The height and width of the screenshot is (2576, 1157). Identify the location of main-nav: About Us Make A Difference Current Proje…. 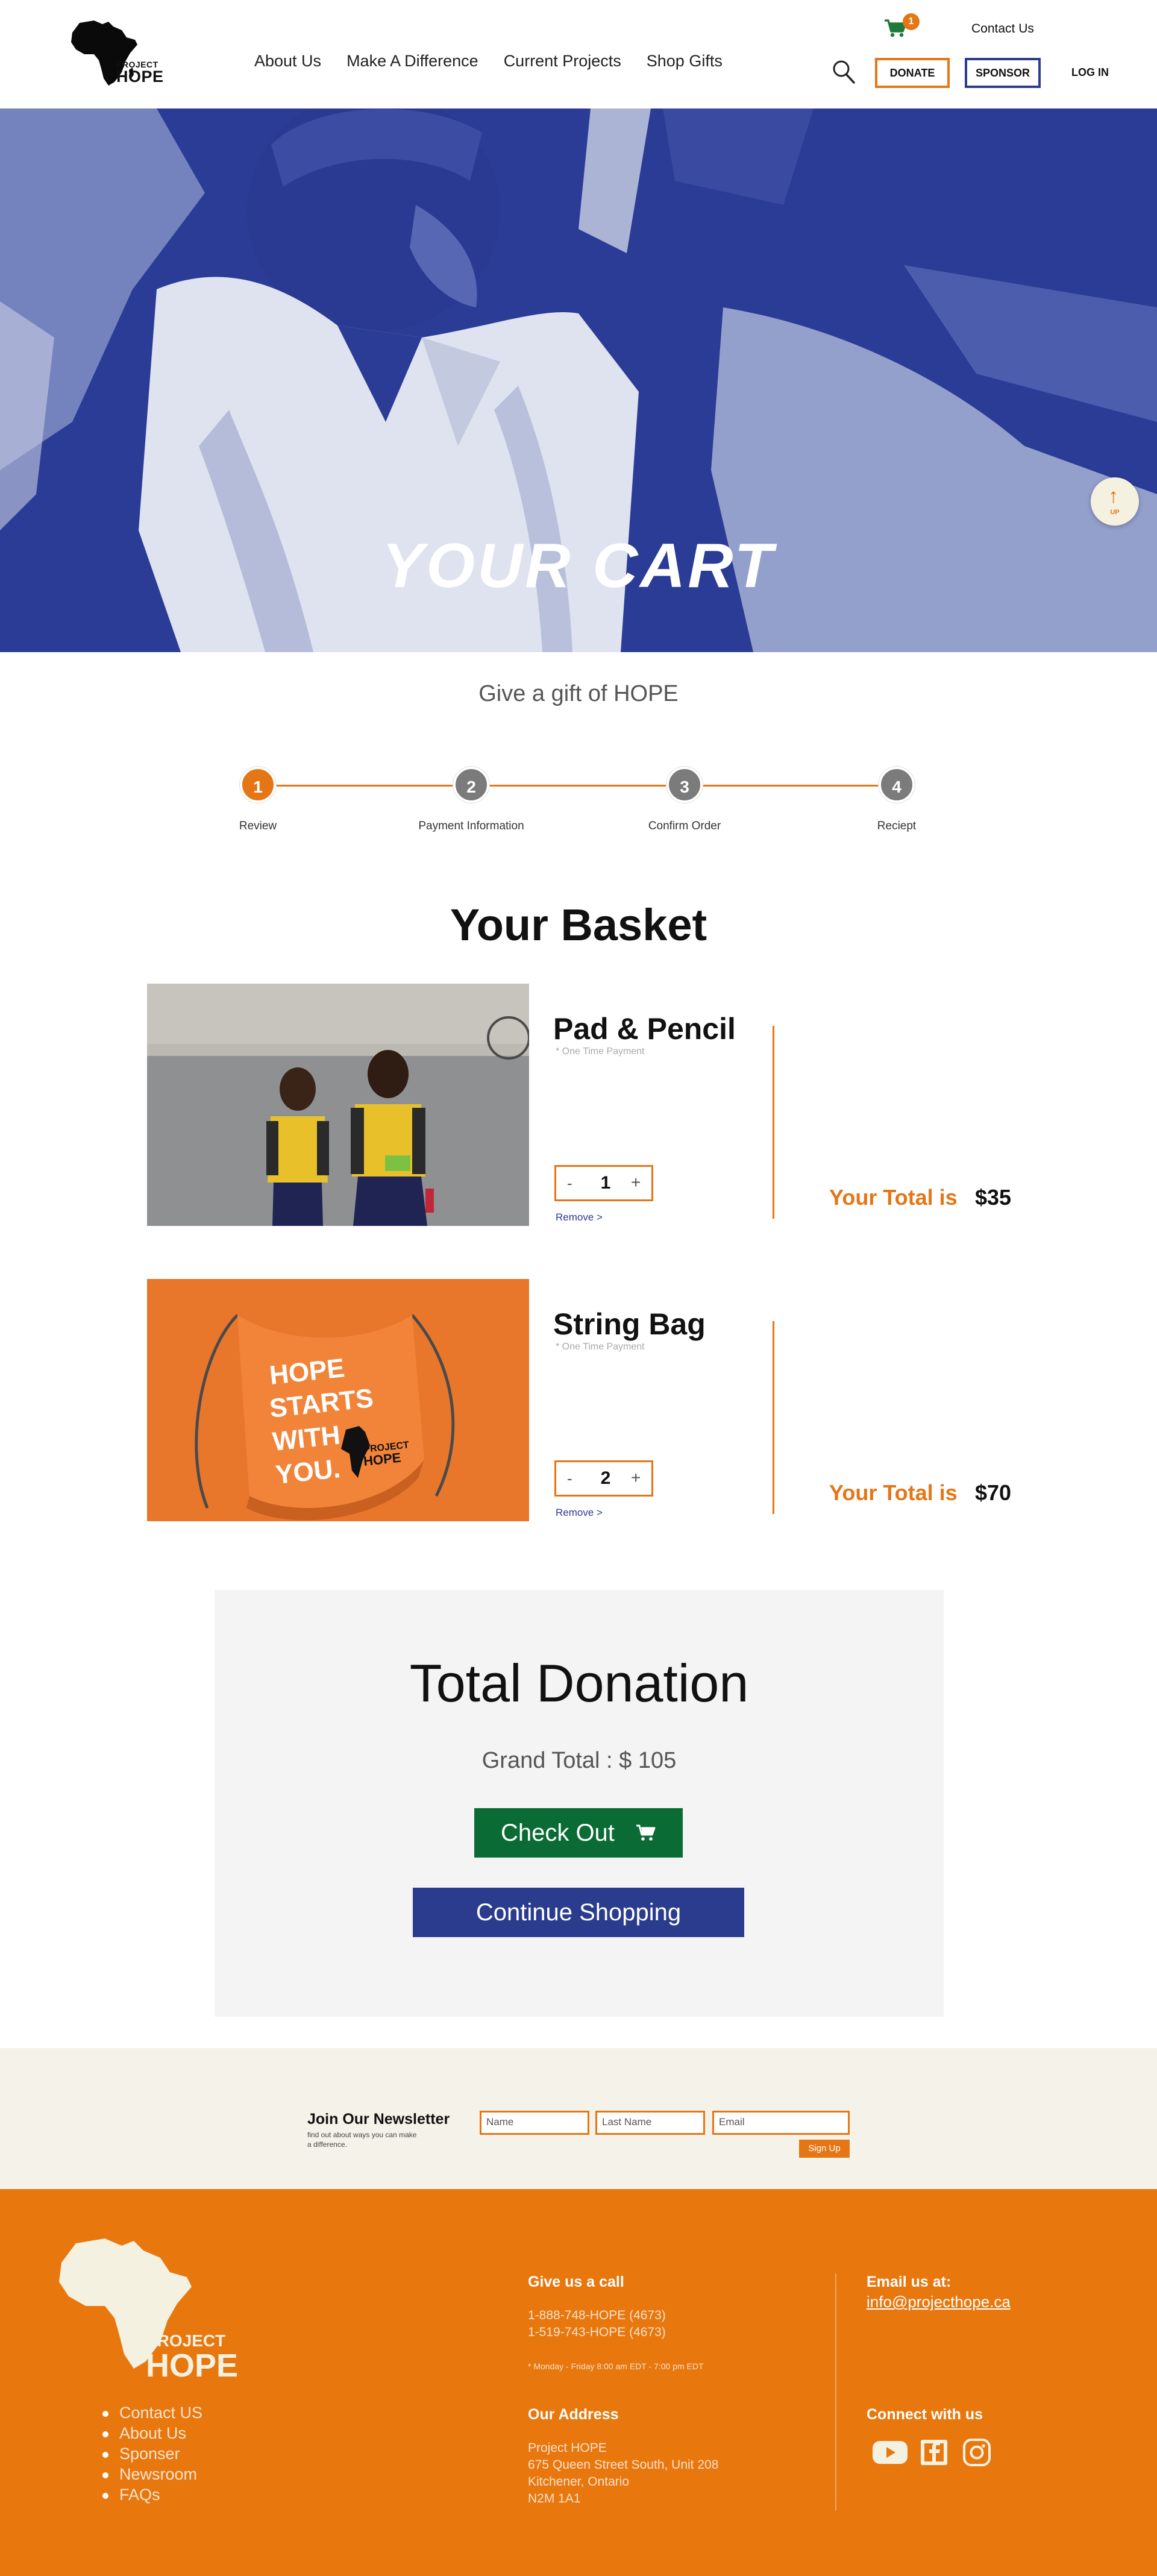
(501, 61).